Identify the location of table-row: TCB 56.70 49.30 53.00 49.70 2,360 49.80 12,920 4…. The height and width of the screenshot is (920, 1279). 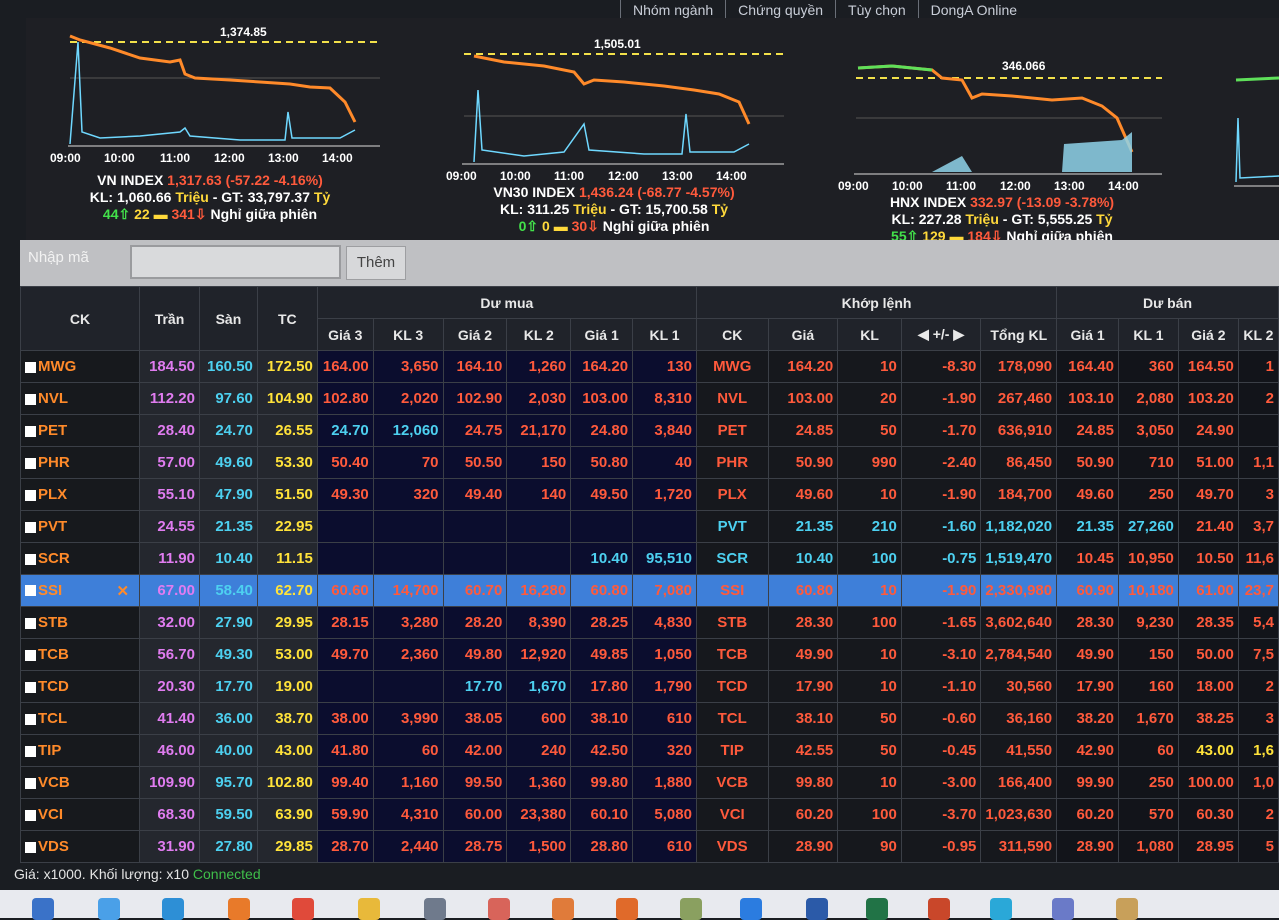
(649, 654).